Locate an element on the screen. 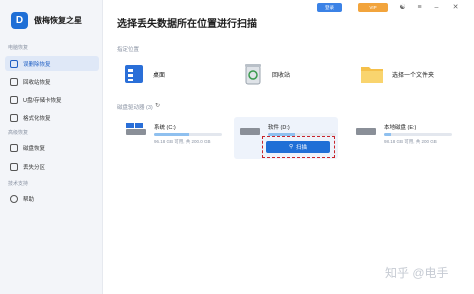 This screenshot has height=294, width=474. location-label: 桌面 is located at coordinates (159, 75).